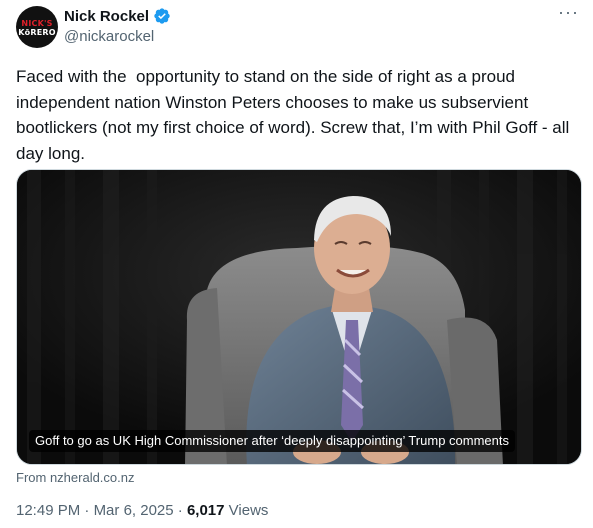 This screenshot has width=593, height=528. What do you see at coordinates (106, 16) in the screenshot?
I see `display-name: Nick Rockel` at bounding box center [106, 16].